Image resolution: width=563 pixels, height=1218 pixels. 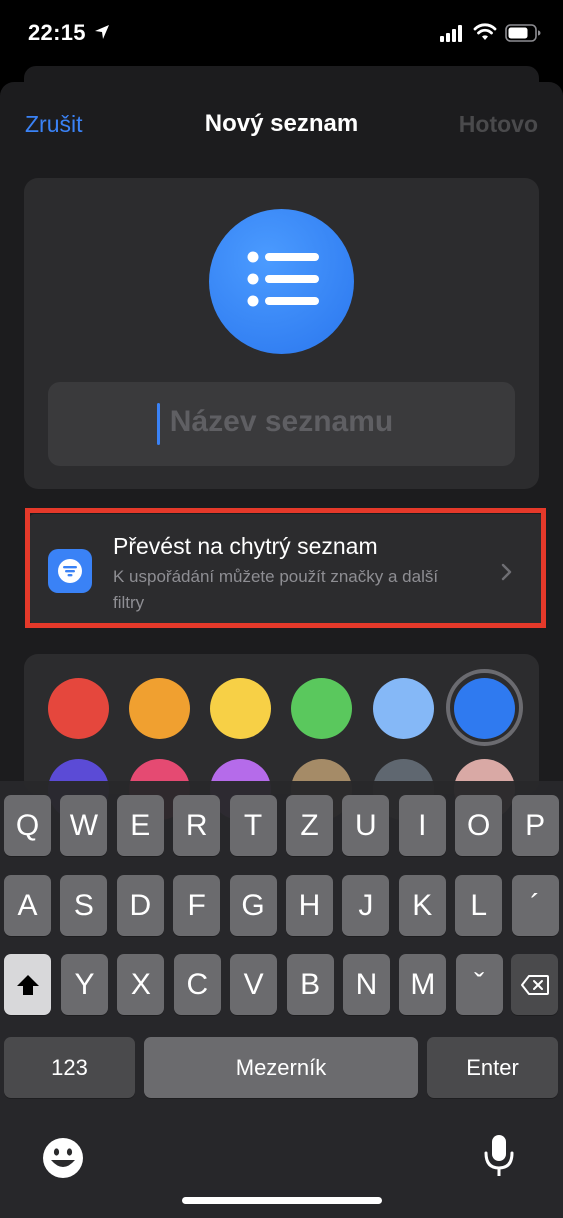 I want to click on letter-key: Q, so click(x=27, y=825).